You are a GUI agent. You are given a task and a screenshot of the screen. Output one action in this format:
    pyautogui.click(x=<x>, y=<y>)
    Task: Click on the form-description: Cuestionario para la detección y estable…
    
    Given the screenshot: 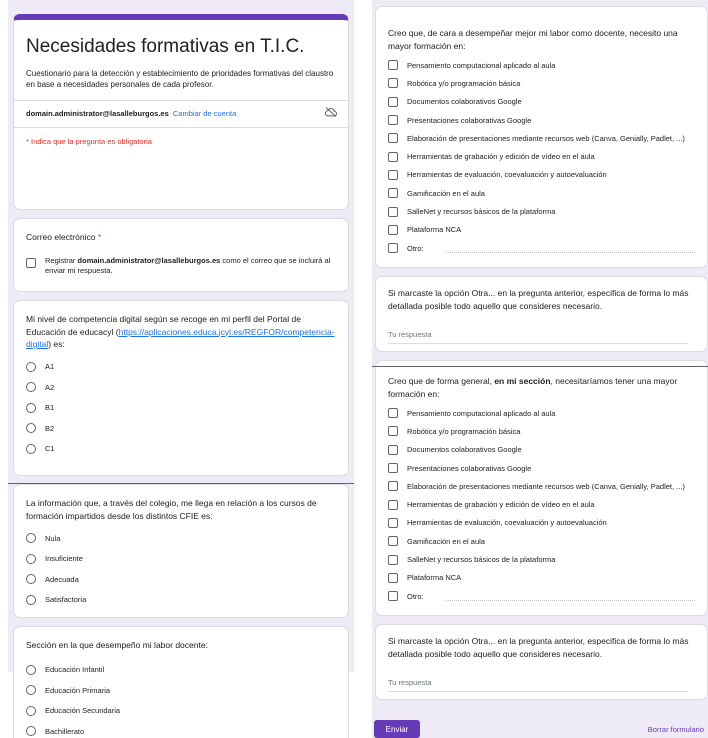 What is the action you would take?
    pyautogui.click(x=180, y=79)
    